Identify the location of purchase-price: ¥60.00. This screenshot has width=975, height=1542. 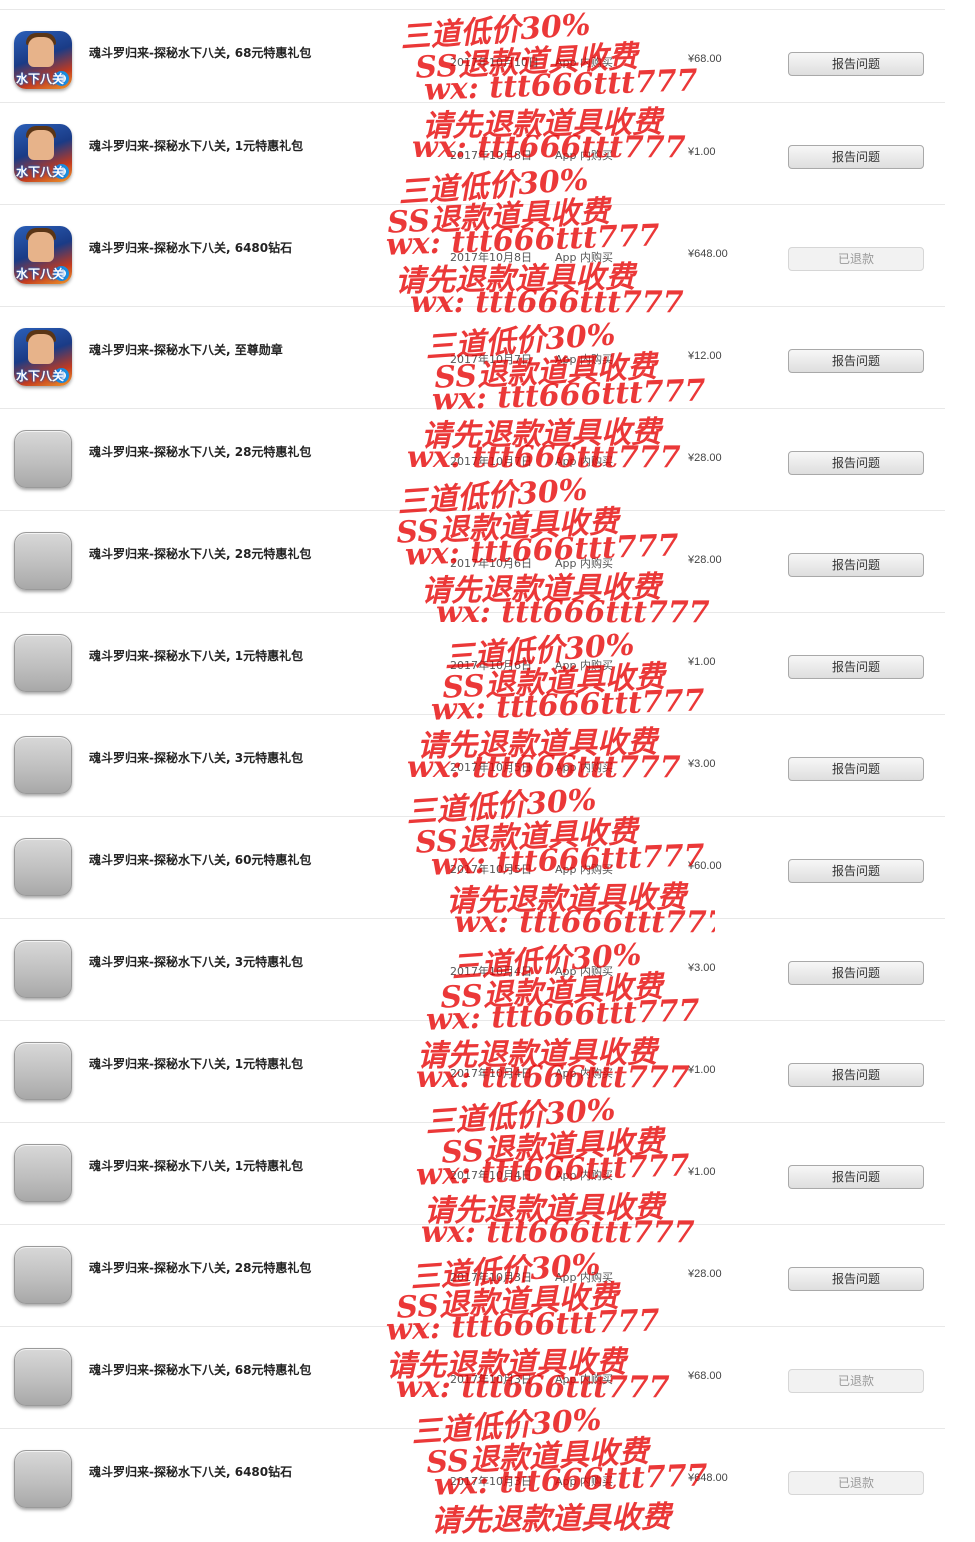
(705, 866).